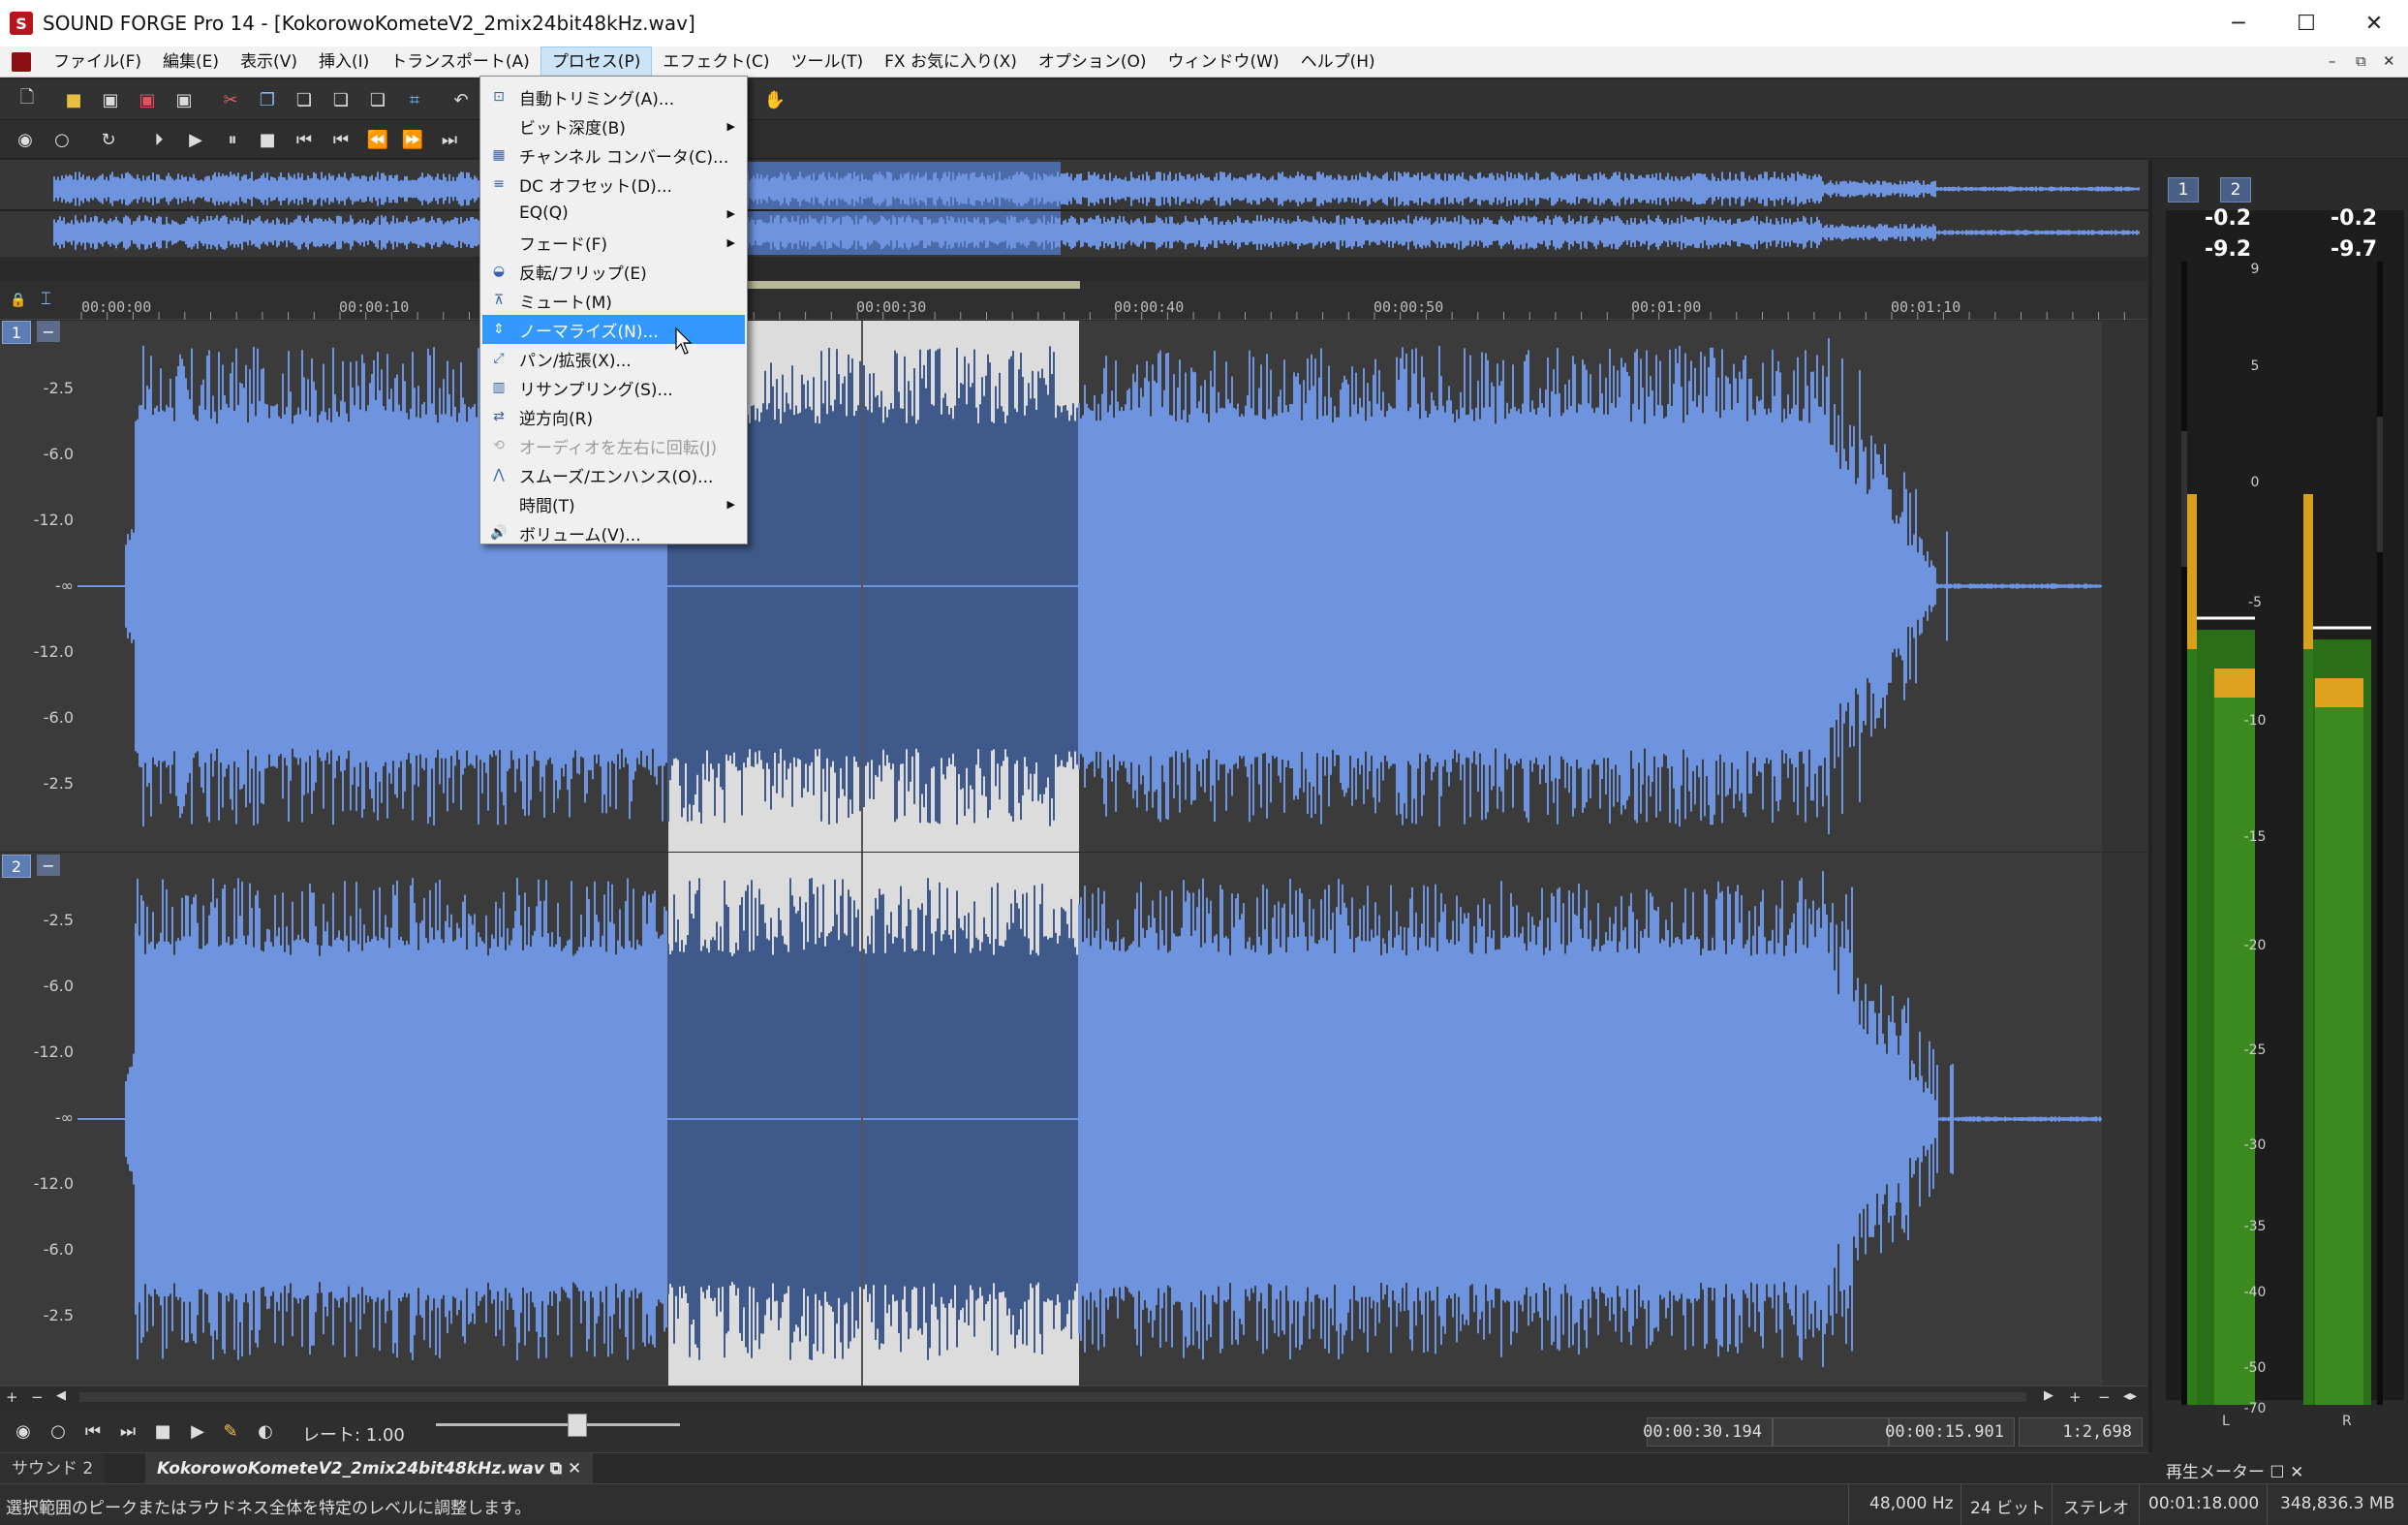 This screenshot has width=2408, height=1525. Describe the element at coordinates (2104, 1397) in the screenshot. I see `zoom-out-h-icon: −` at that location.